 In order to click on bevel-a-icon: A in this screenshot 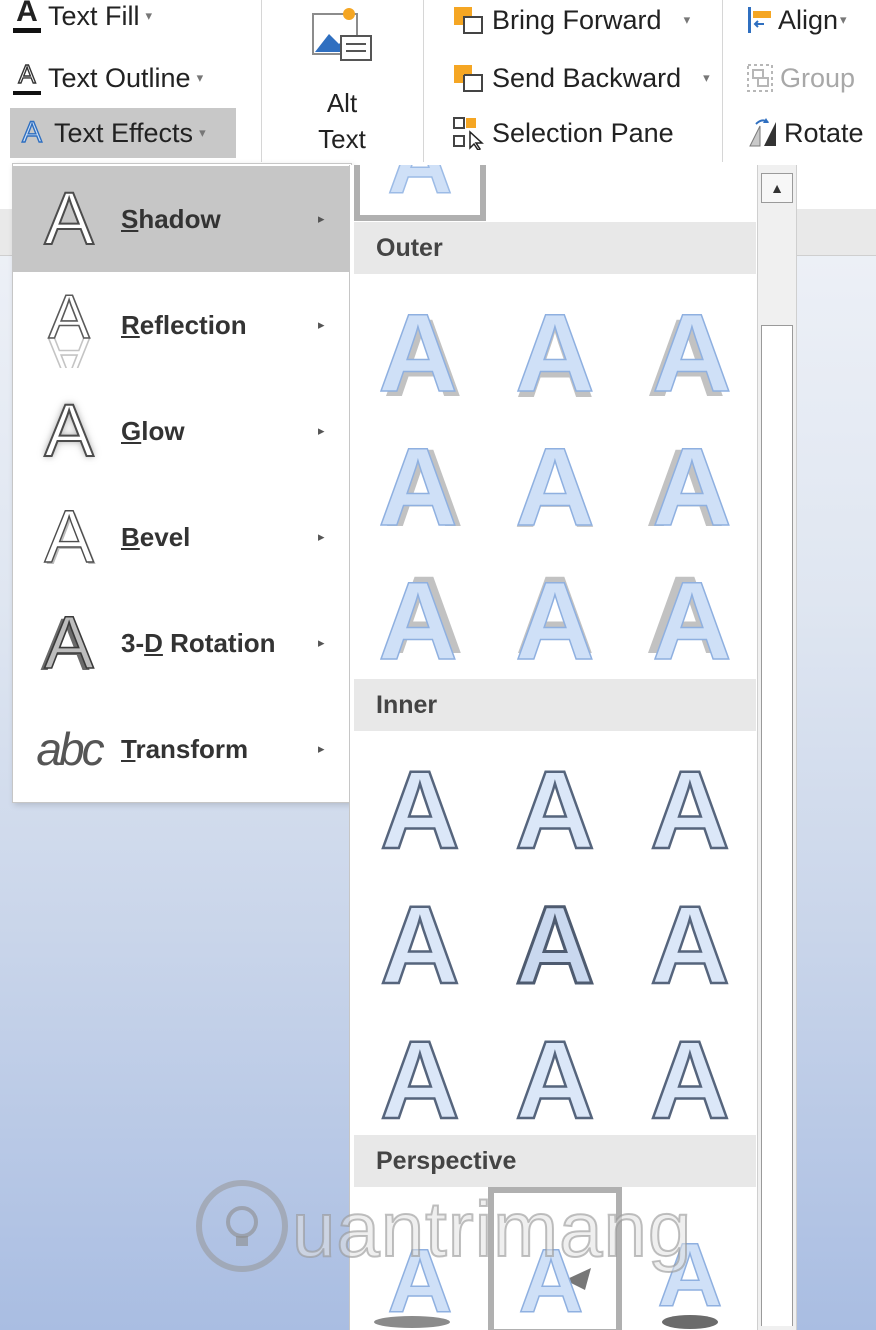, I will do `click(69, 536)`.